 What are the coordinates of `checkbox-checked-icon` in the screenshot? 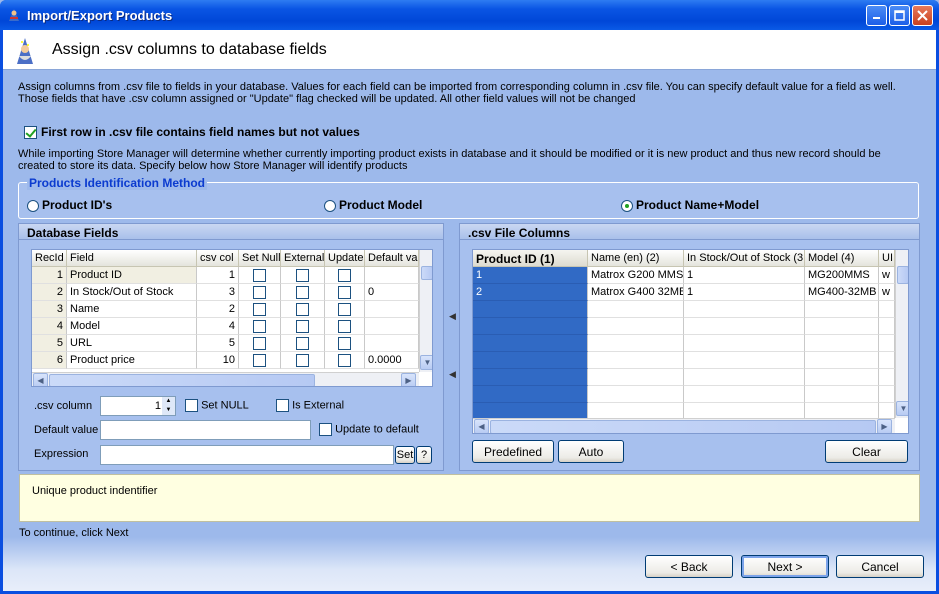 It's located at (30, 133).